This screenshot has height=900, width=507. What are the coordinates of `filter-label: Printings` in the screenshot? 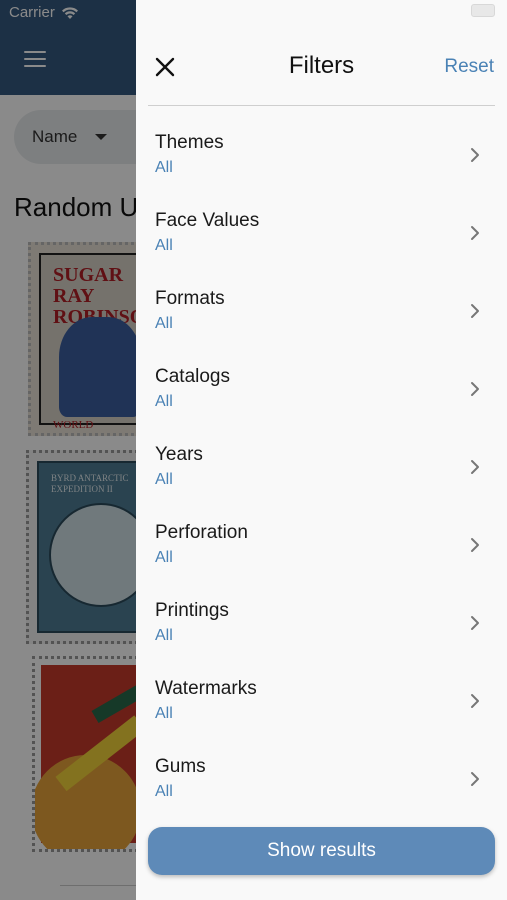 It's located at (192, 610).